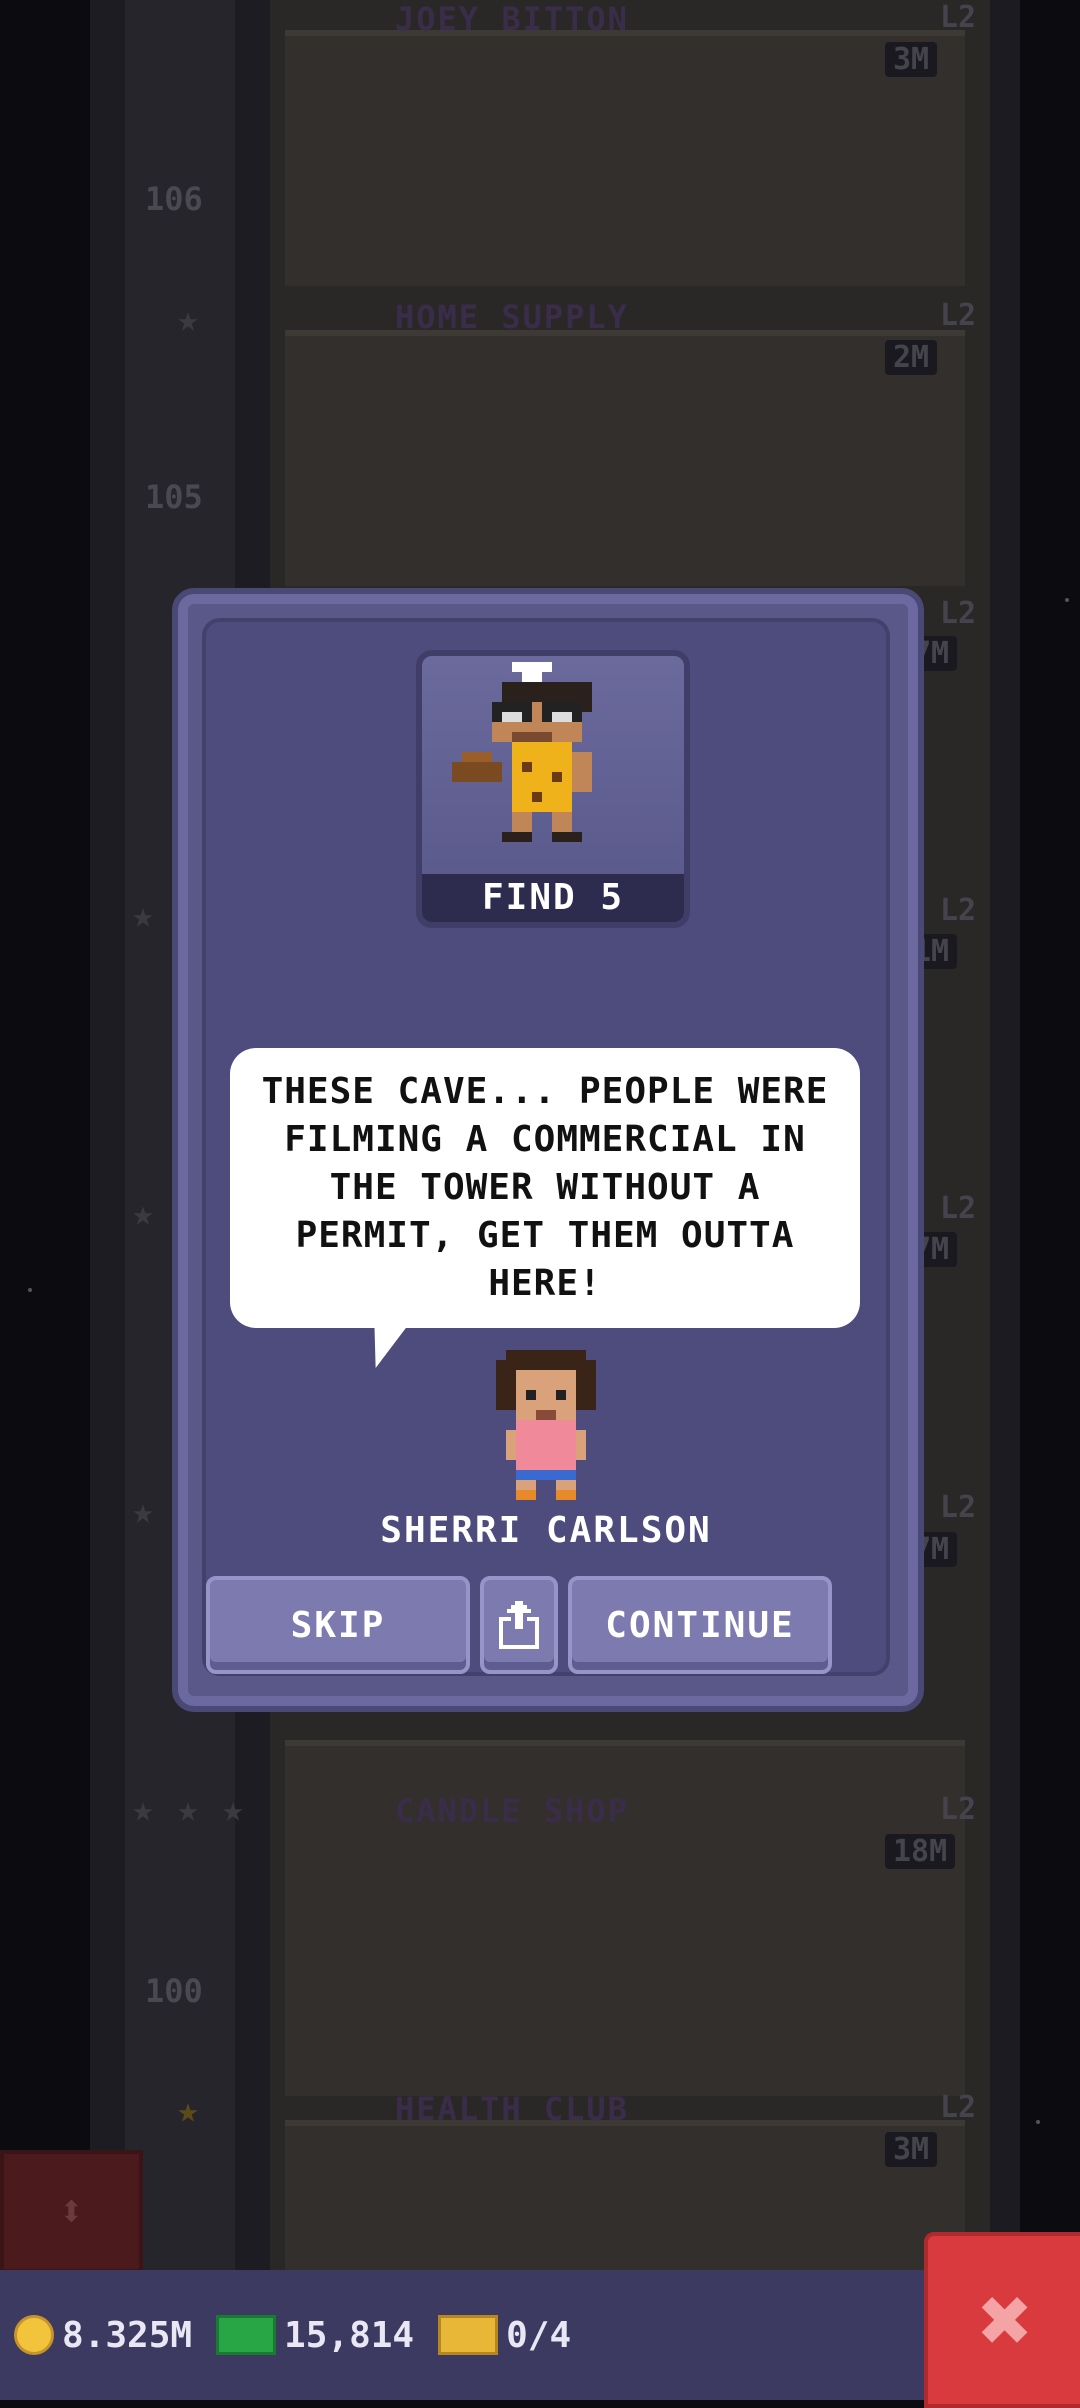  Describe the element at coordinates (911, 357) in the screenshot. I see `floor-price: 2M` at that location.